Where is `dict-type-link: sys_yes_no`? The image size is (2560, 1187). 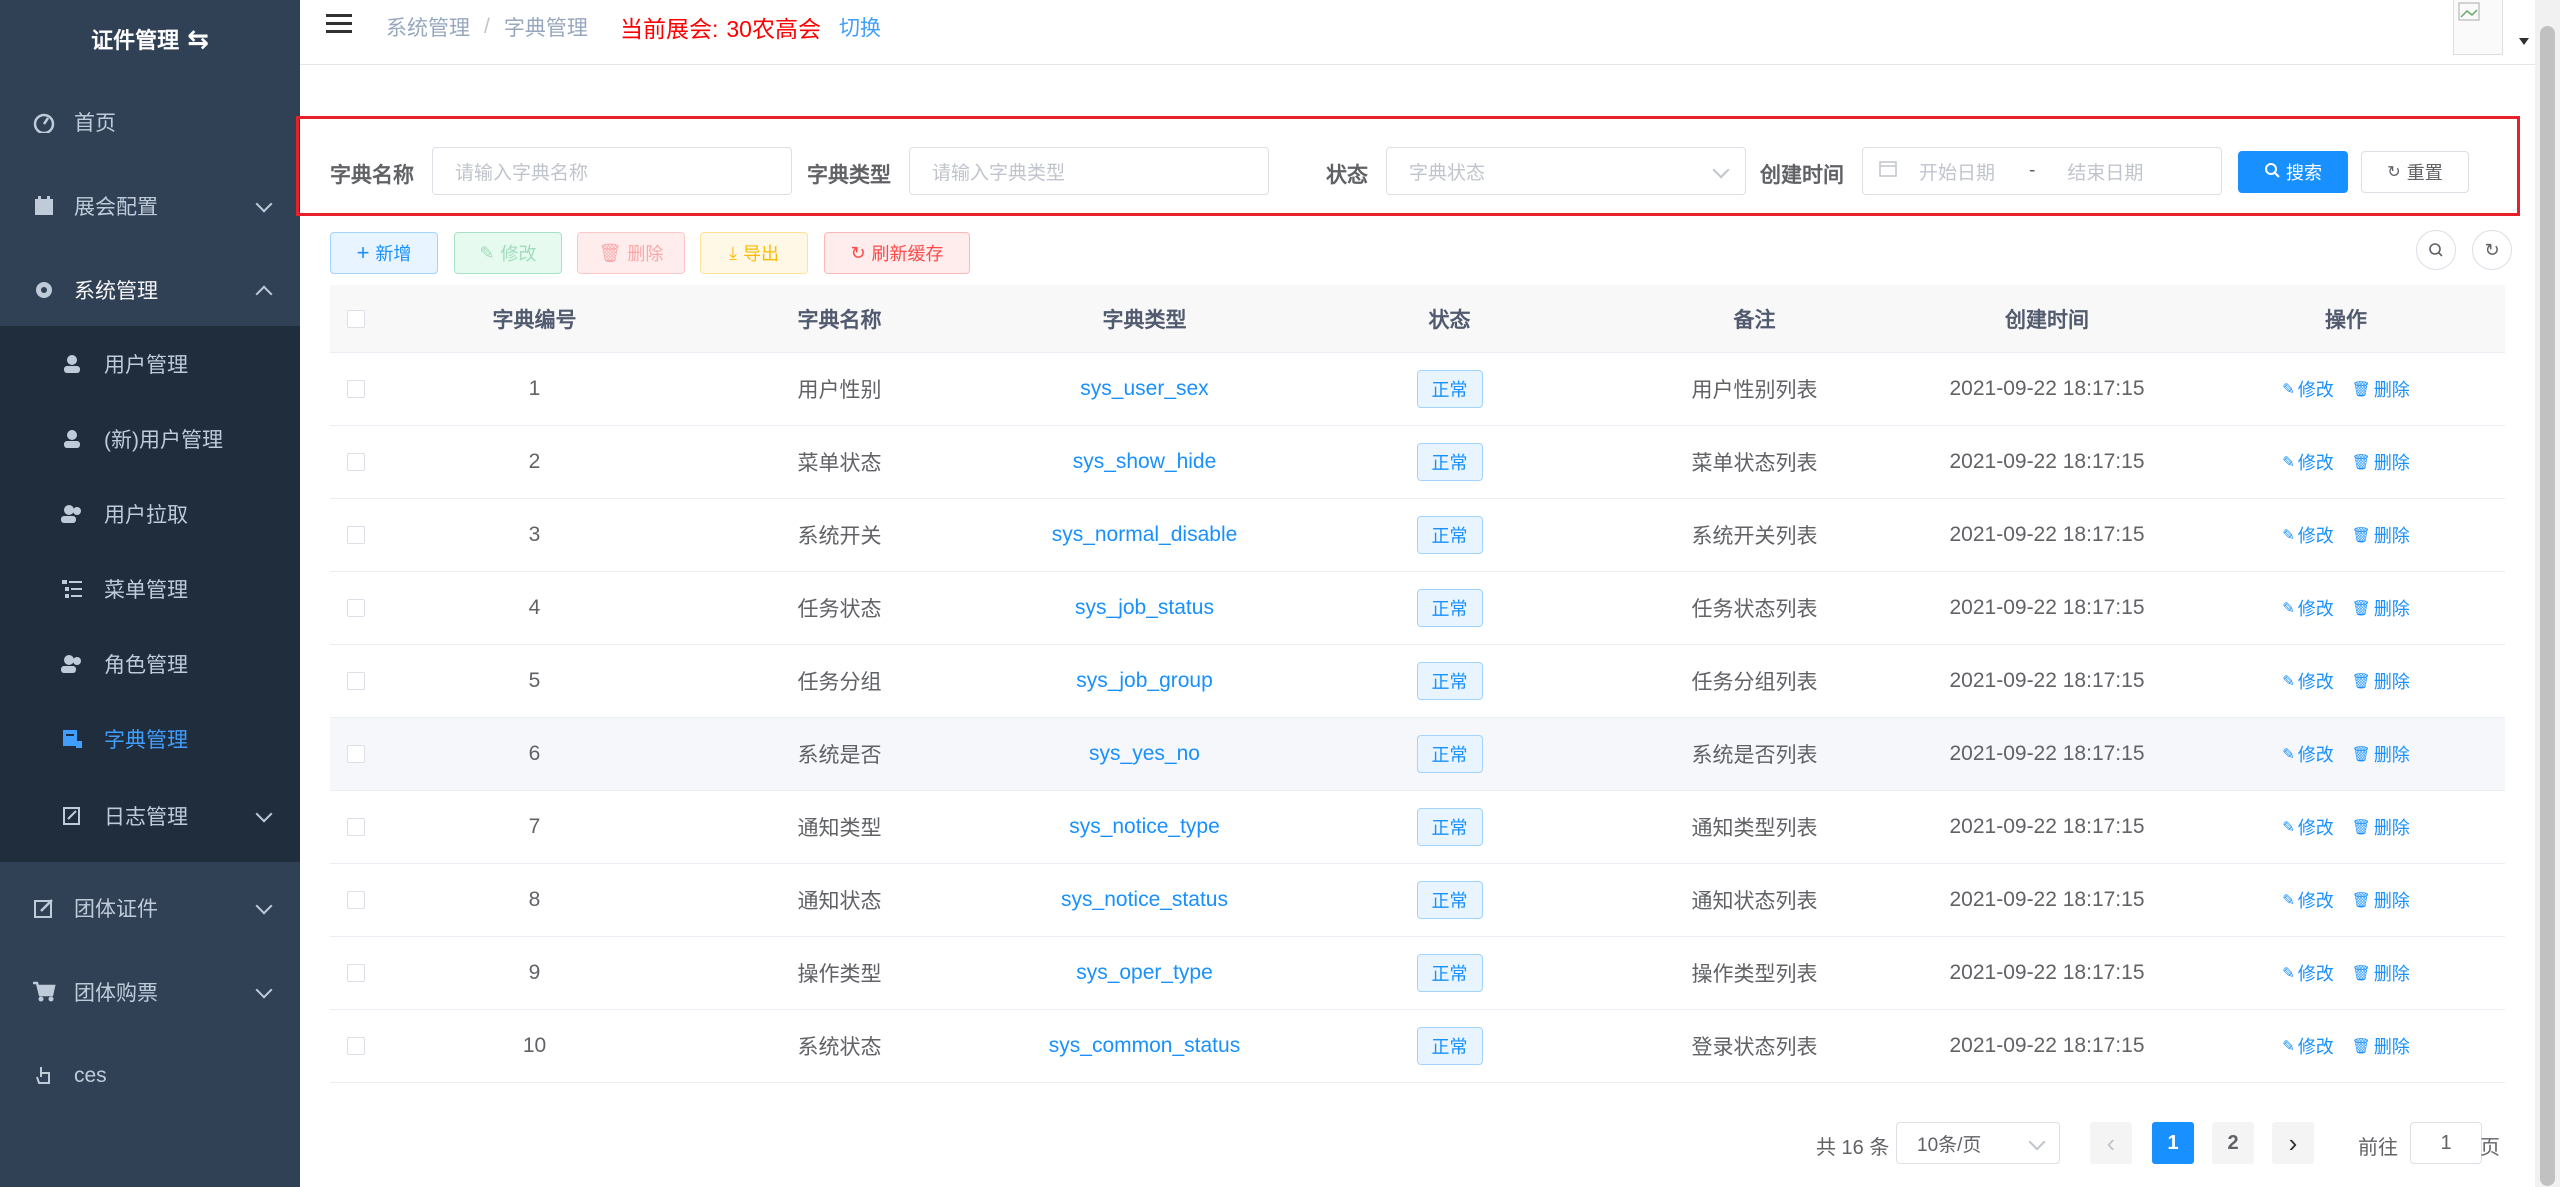 dict-type-link: sys_yes_no is located at coordinates (1144, 754).